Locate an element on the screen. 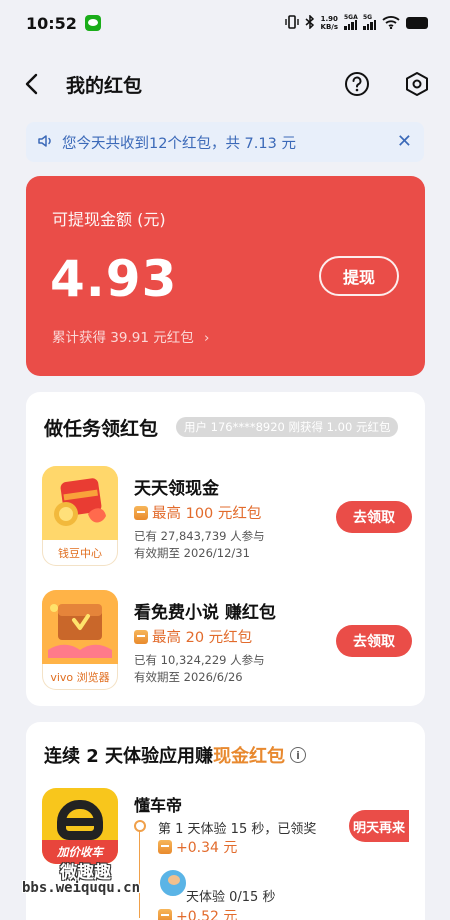 This screenshot has width=450, height=920. daily-summary-notice: 您今天共收到12个红包，共 7.13 元 ✕ is located at coordinates (225, 142).